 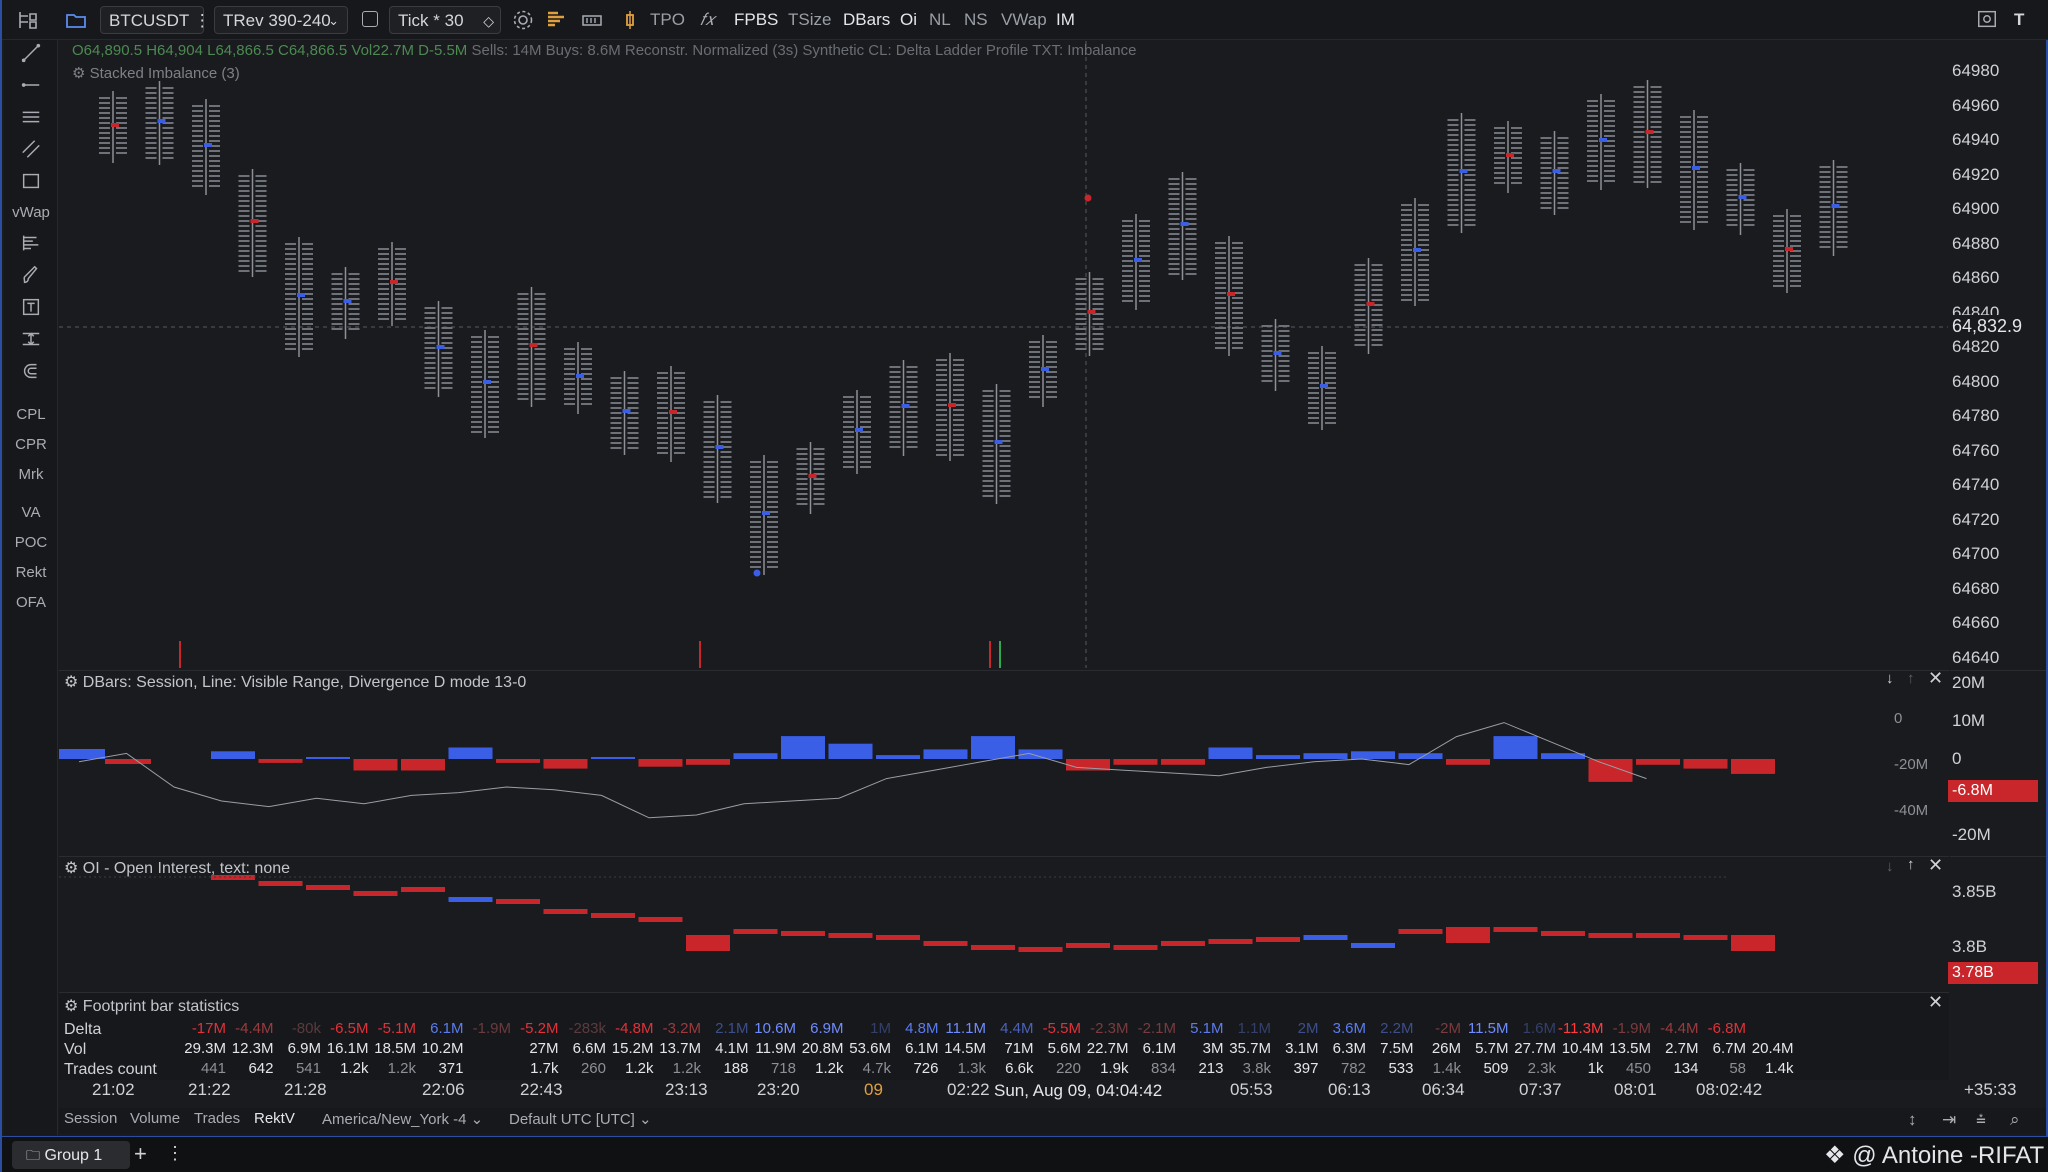 I want to click on group-tab: 🗀 Group 1, so click(x=71, y=1155).